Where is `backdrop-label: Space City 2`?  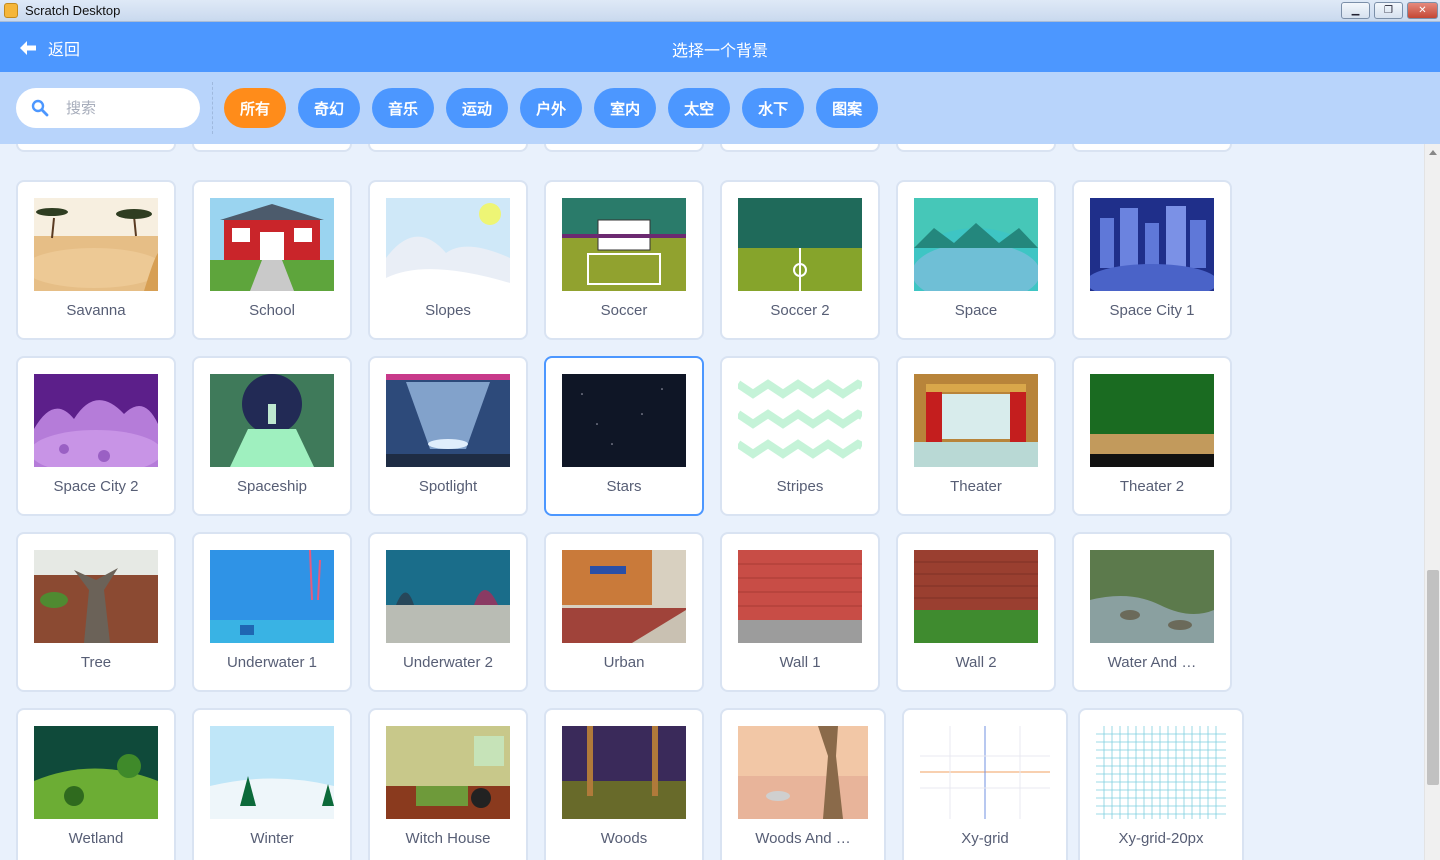 backdrop-label: Space City 2 is located at coordinates (96, 486).